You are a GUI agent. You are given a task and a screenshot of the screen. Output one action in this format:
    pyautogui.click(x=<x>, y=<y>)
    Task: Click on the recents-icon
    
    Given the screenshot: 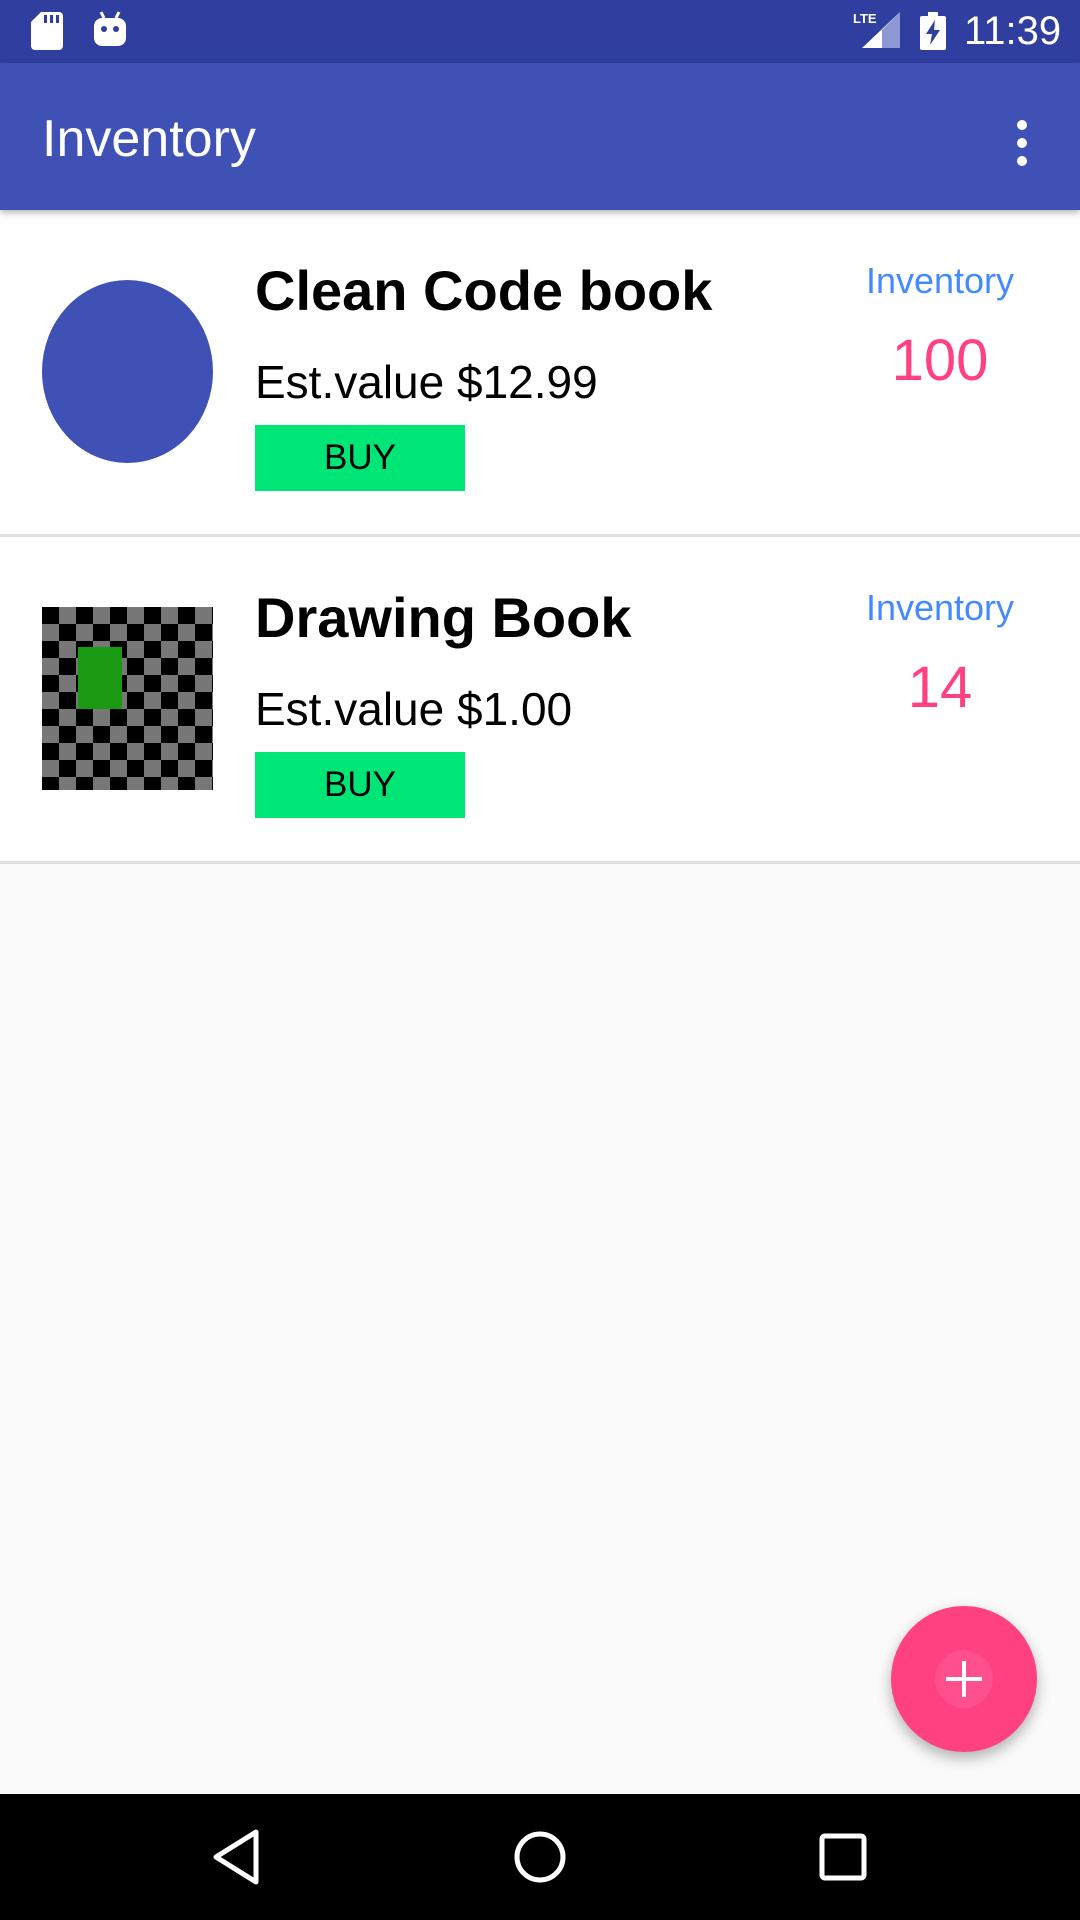 What is the action you would take?
    pyautogui.click(x=843, y=1857)
    